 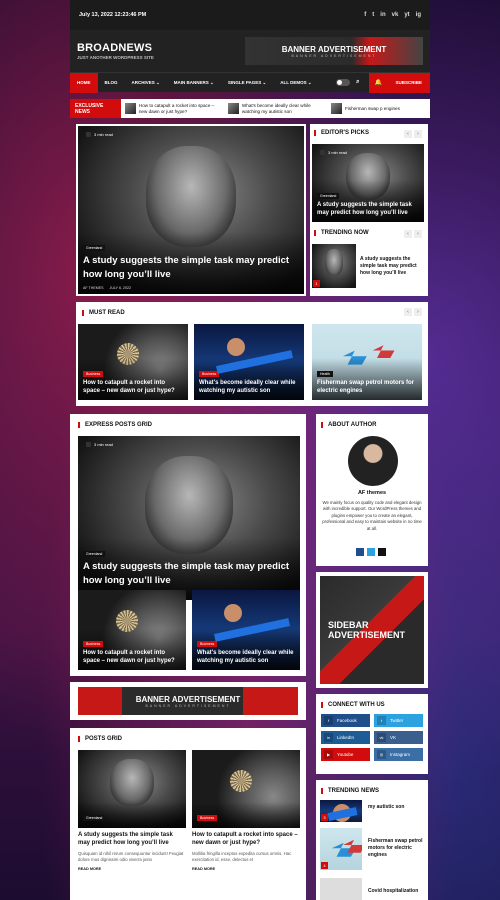 What do you see at coordinates (191, 288) in the screenshot?
I see `post-meta: AF THEMES JULY 6, 2022` at bounding box center [191, 288].